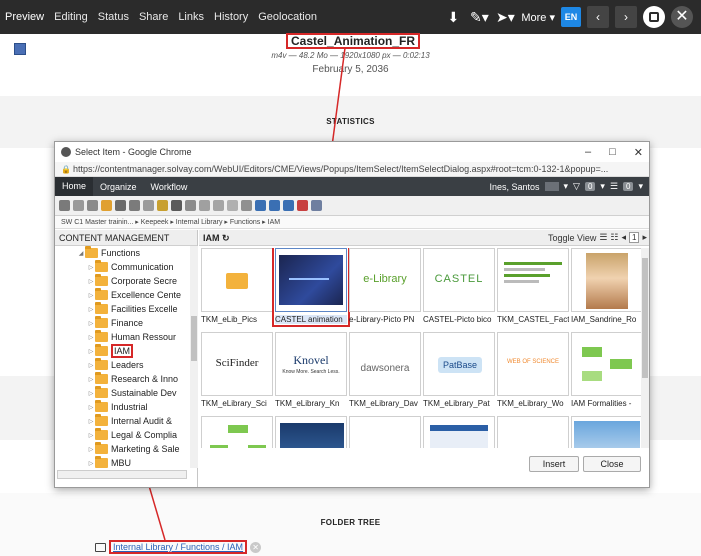 This screenshot has height=556, width=701. I want to click on tree-item: ▷ Marketing & Sale, so click(122, 449).